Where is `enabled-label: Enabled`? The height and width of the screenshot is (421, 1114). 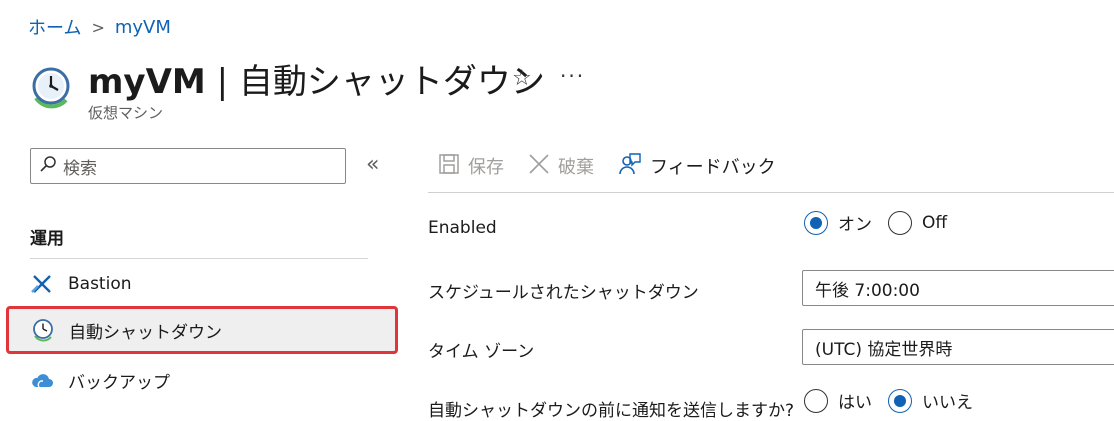
enabled-label: Enabled is located at coordinates (462, 228).